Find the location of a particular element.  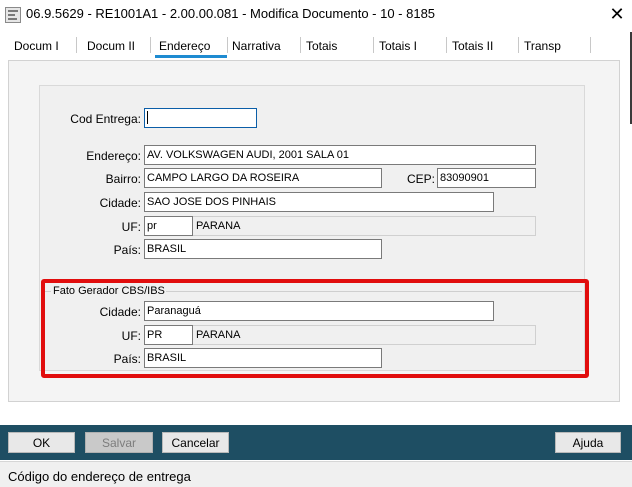

button-bar: OK Salvar Cancelar Ajuda is located at coordinates (316, 442).